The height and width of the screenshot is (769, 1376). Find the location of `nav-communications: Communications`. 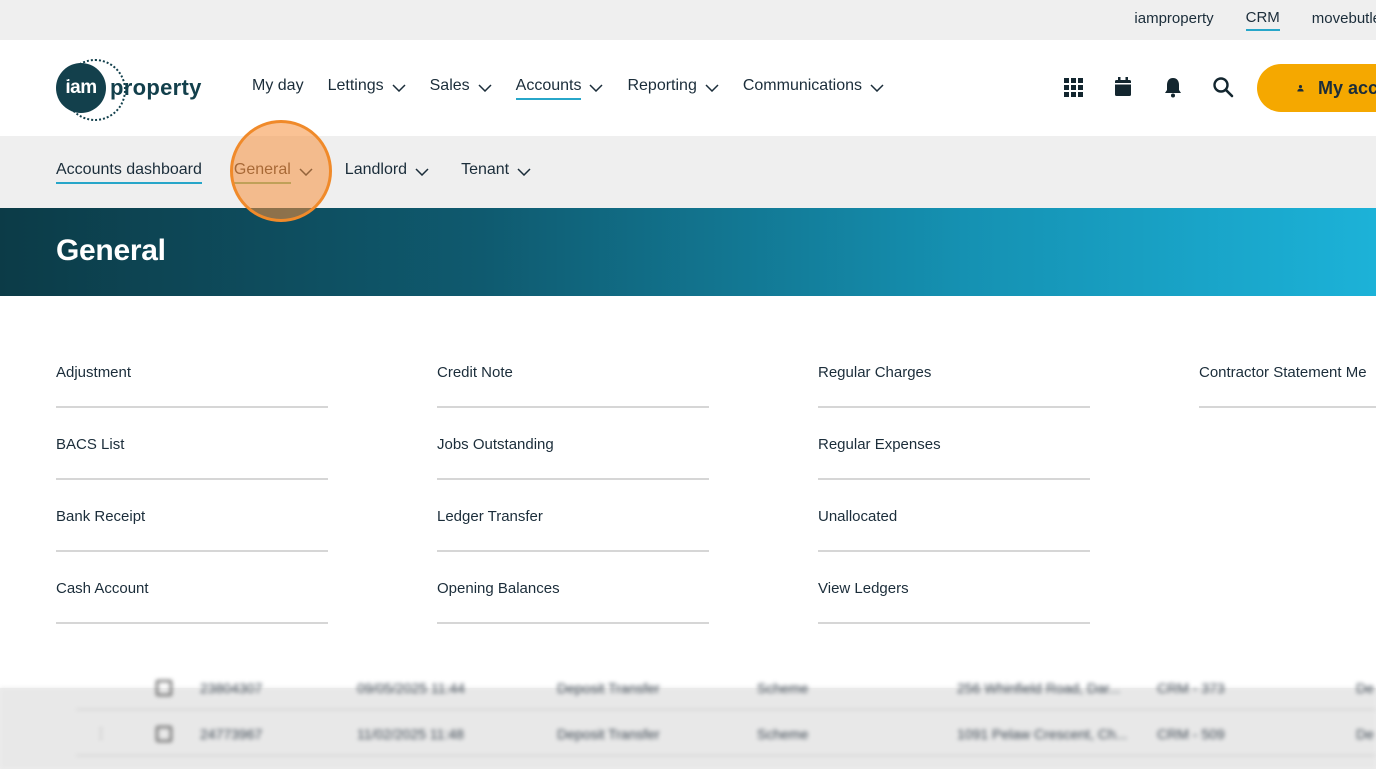

nav-communications: Communications is located at coordinates (813, 88).